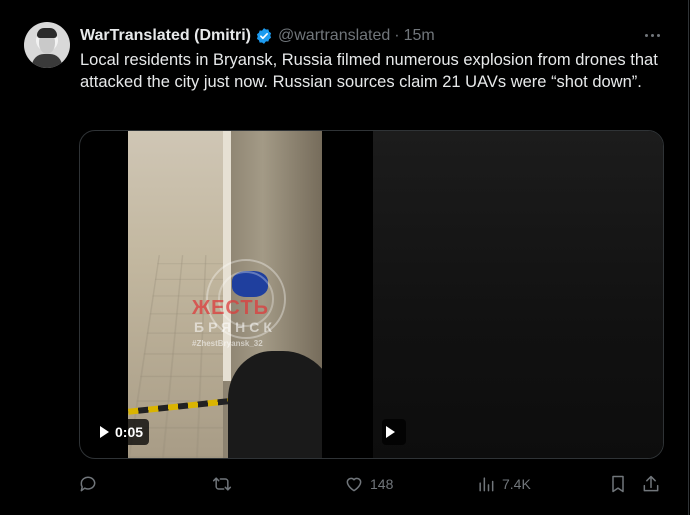 This screenshot has width=690, height=515. I want to click on bookmark-button, so click(618, 484).